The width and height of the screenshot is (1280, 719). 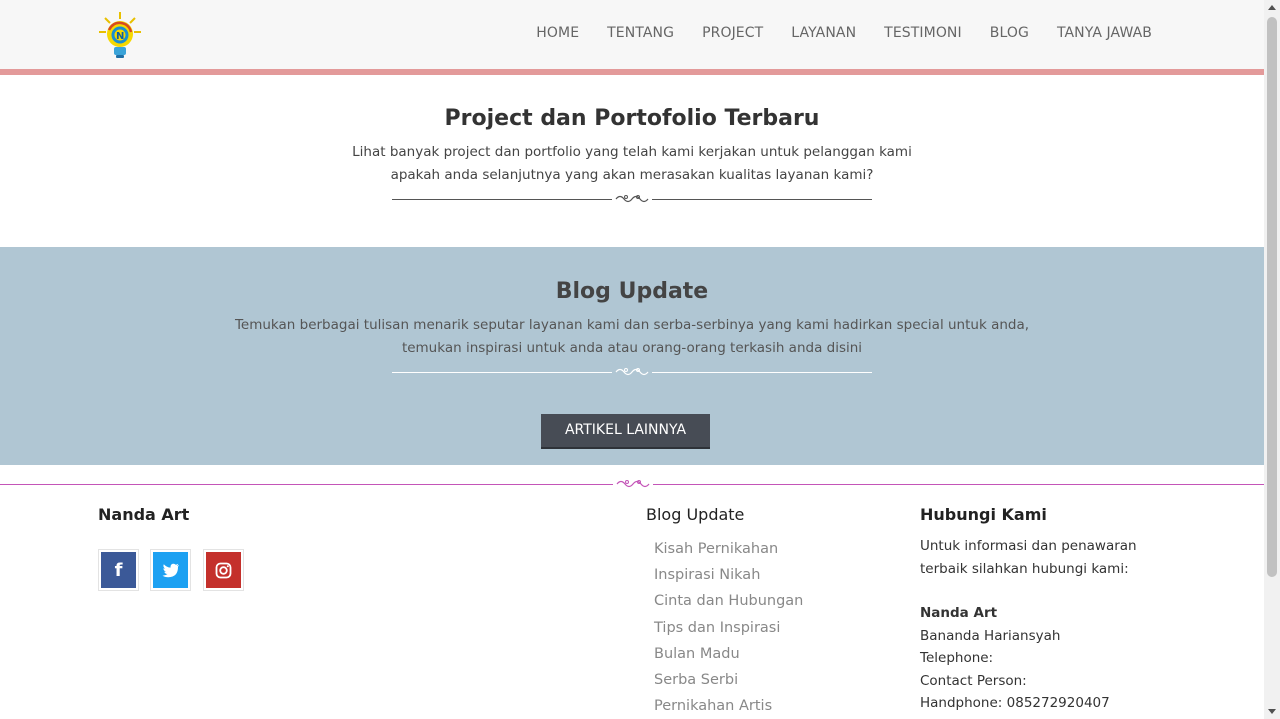 I want to click on lightbulb-logo-icon: N, so click(x=120, y=35).